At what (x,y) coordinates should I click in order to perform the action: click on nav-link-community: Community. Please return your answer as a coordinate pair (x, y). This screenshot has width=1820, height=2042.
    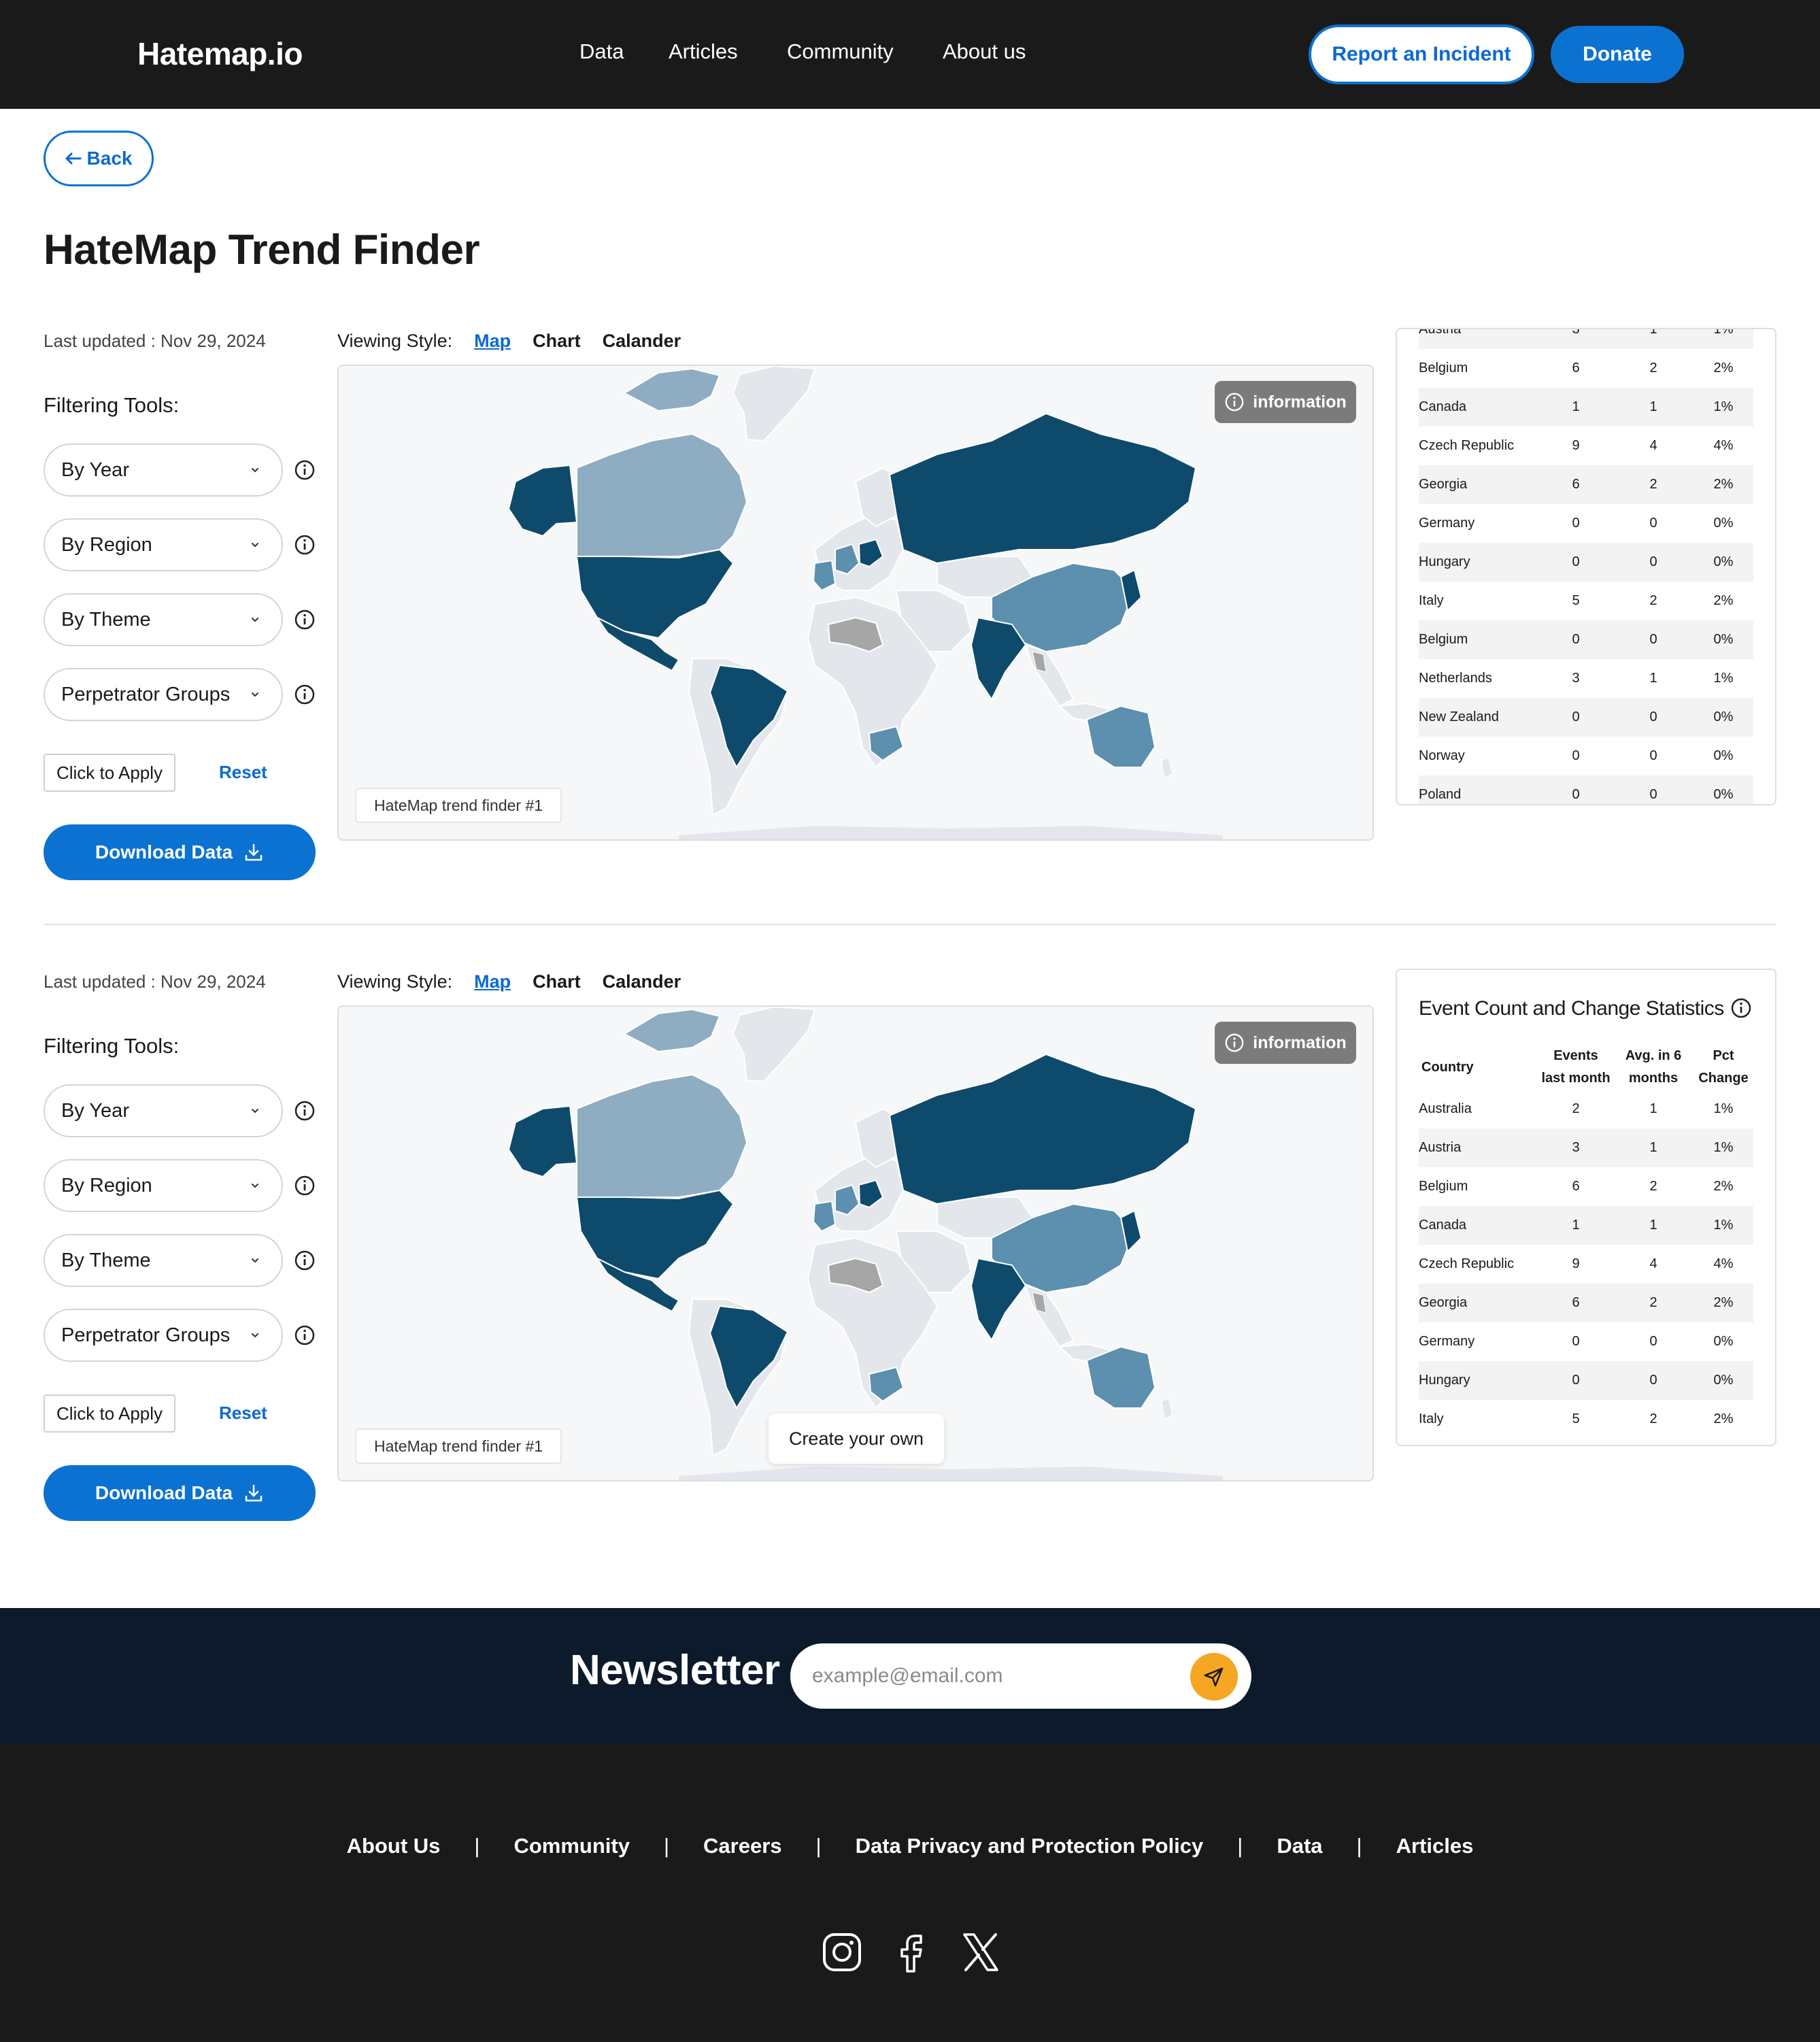
    Looking at the image, I should click on (840, 51).